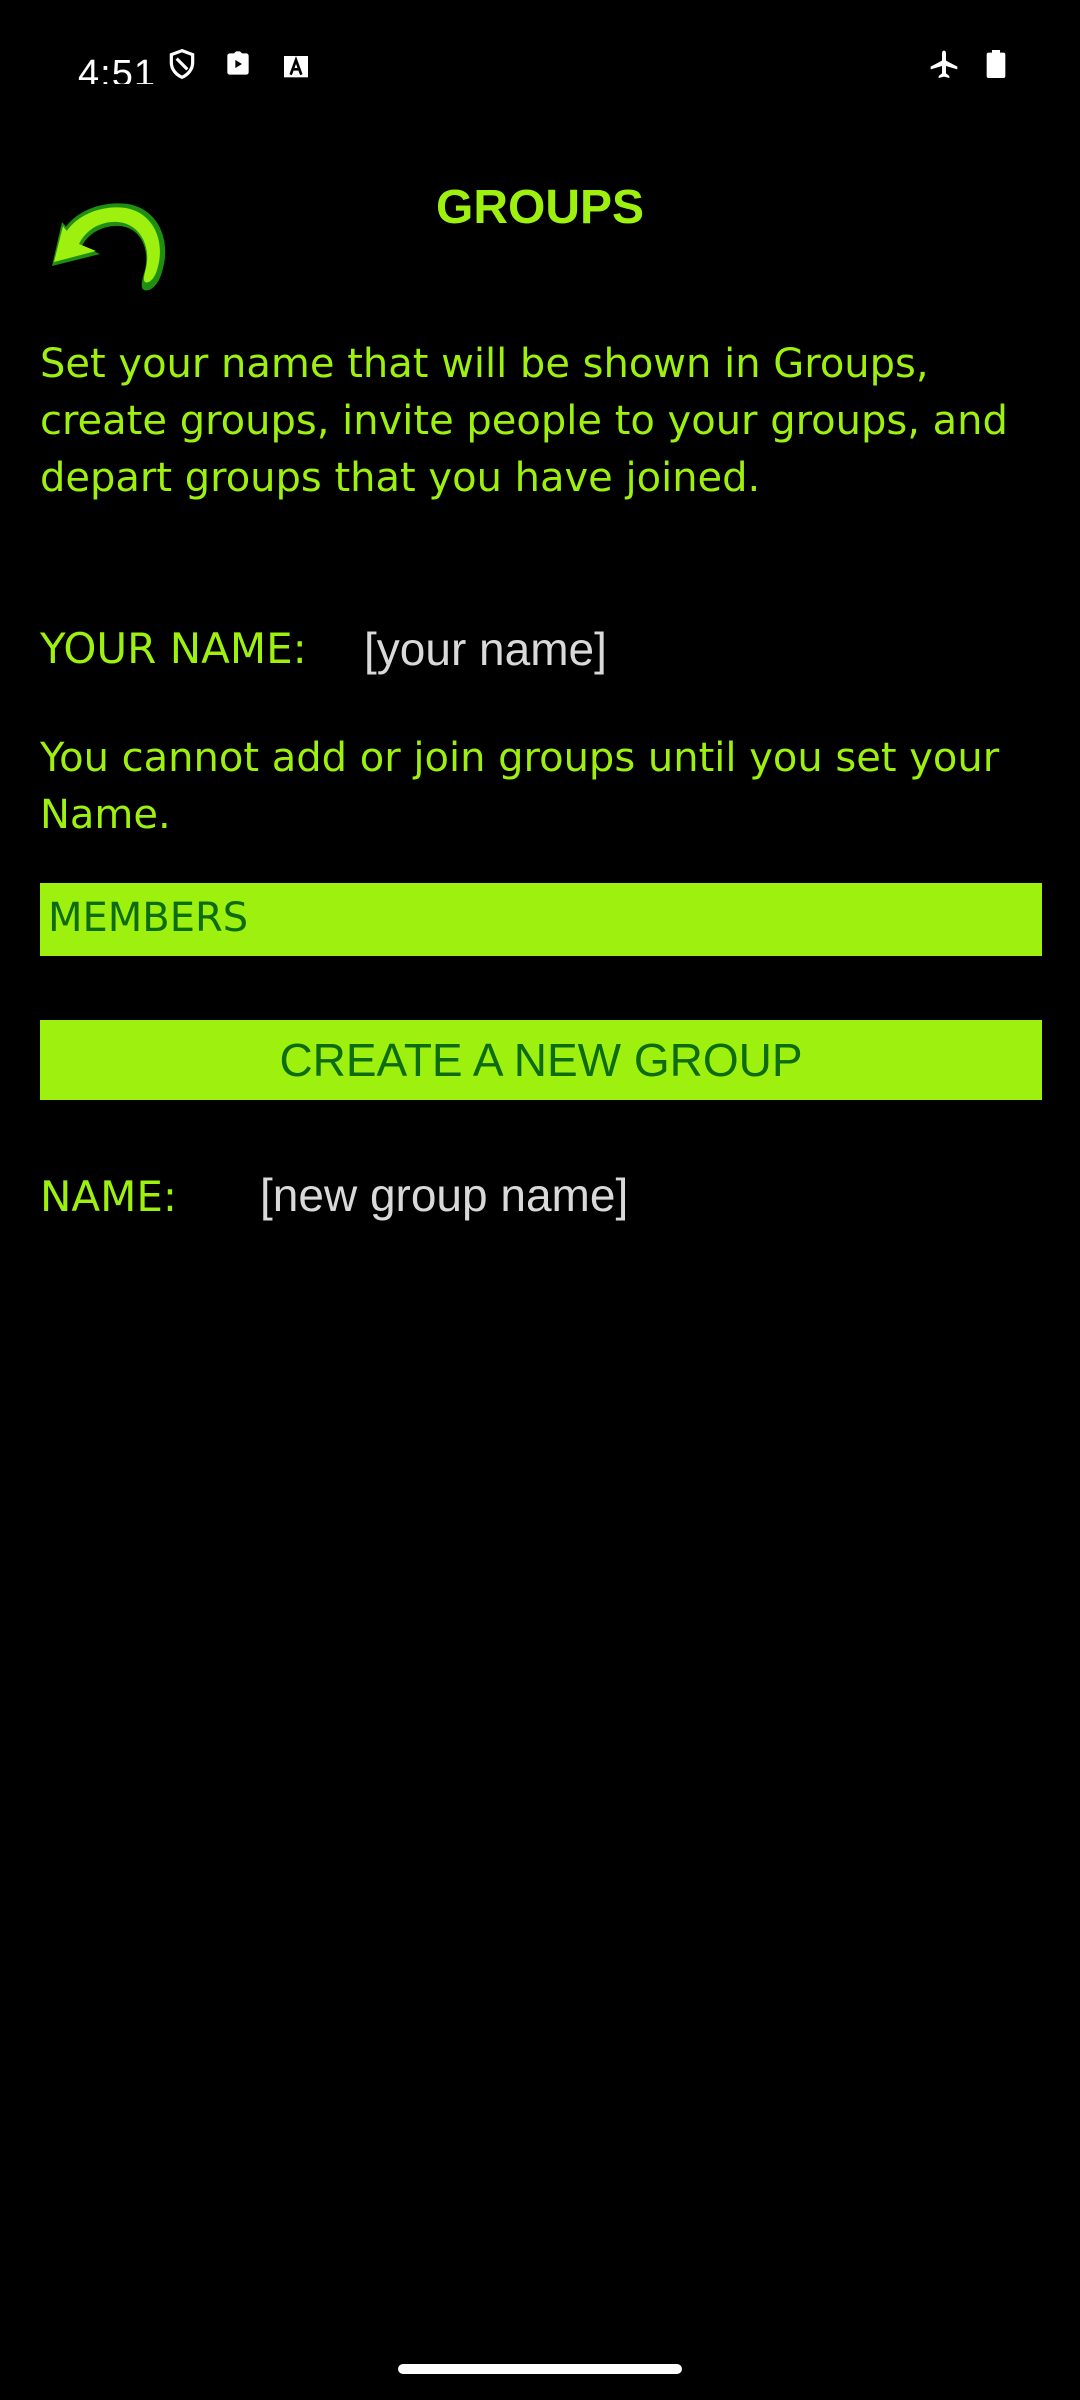 The image size is (1080, 2400). What do you see at coordinates (117, 68) in the screenshot?
I see `status-time: 4:51` at bounding box center [117, 68].